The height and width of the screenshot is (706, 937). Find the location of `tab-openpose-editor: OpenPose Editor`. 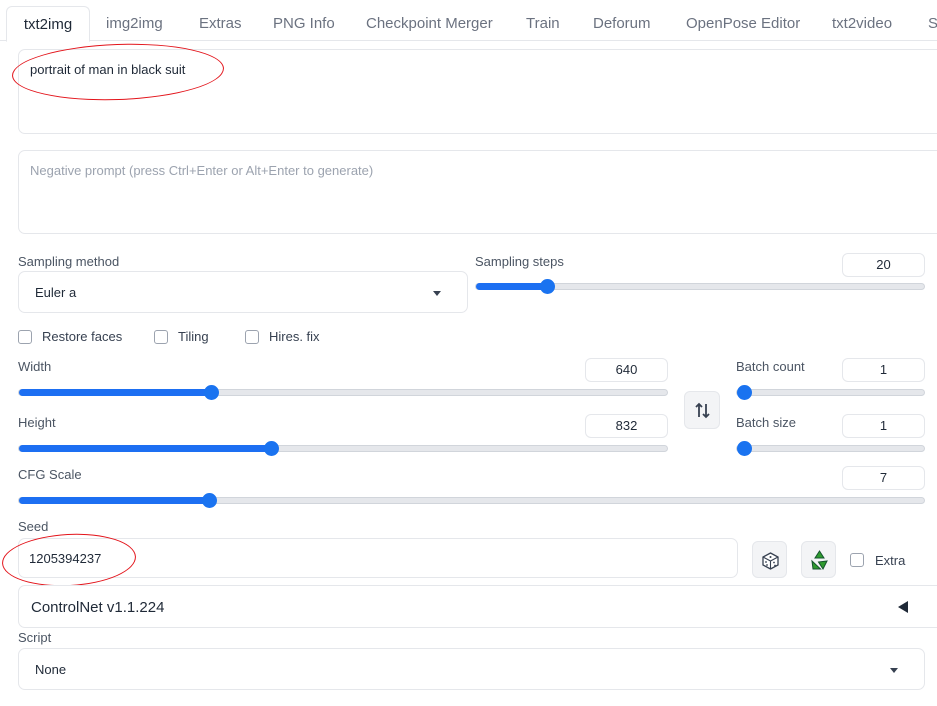

tab-openpose-editor: OpenPose Editor is located at coordinates (743, 23).